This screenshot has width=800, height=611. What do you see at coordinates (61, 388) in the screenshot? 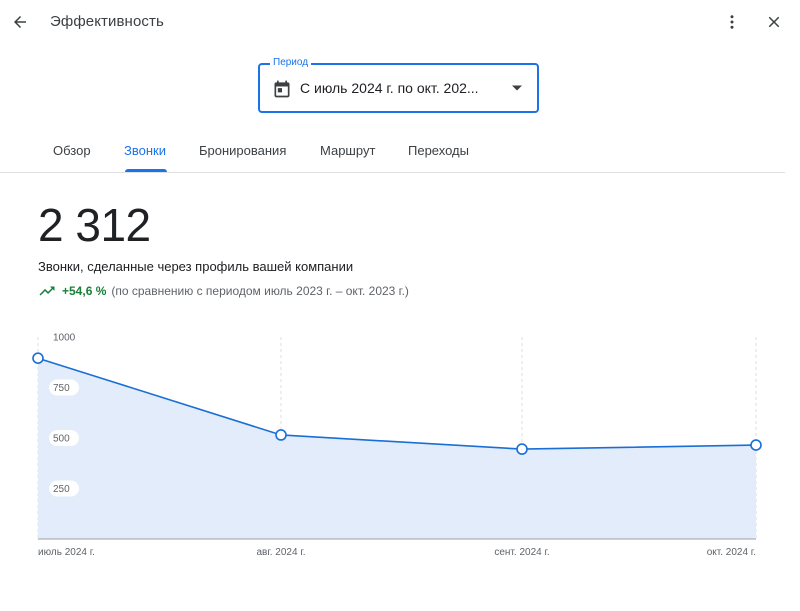
I see `y-tick-label: 750` at bounding box center [61, 388].